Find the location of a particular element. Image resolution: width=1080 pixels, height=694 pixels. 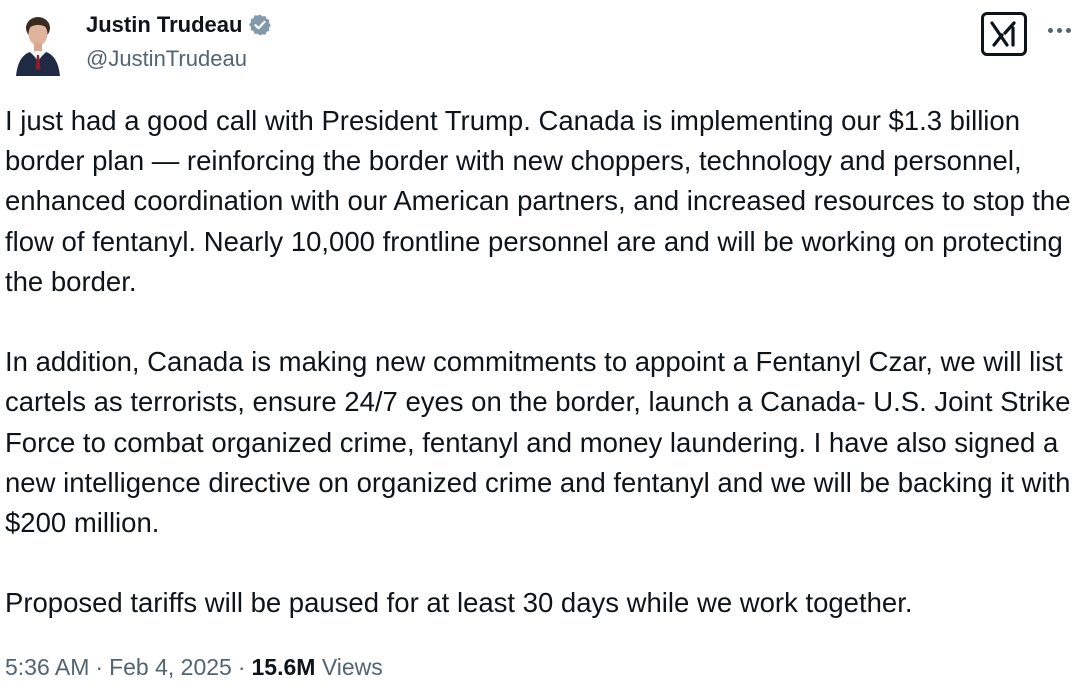

tweet-meta: 5:36 AM · Feb 4, 2025 · 15.6M Views is located at coordinates (194, 667).